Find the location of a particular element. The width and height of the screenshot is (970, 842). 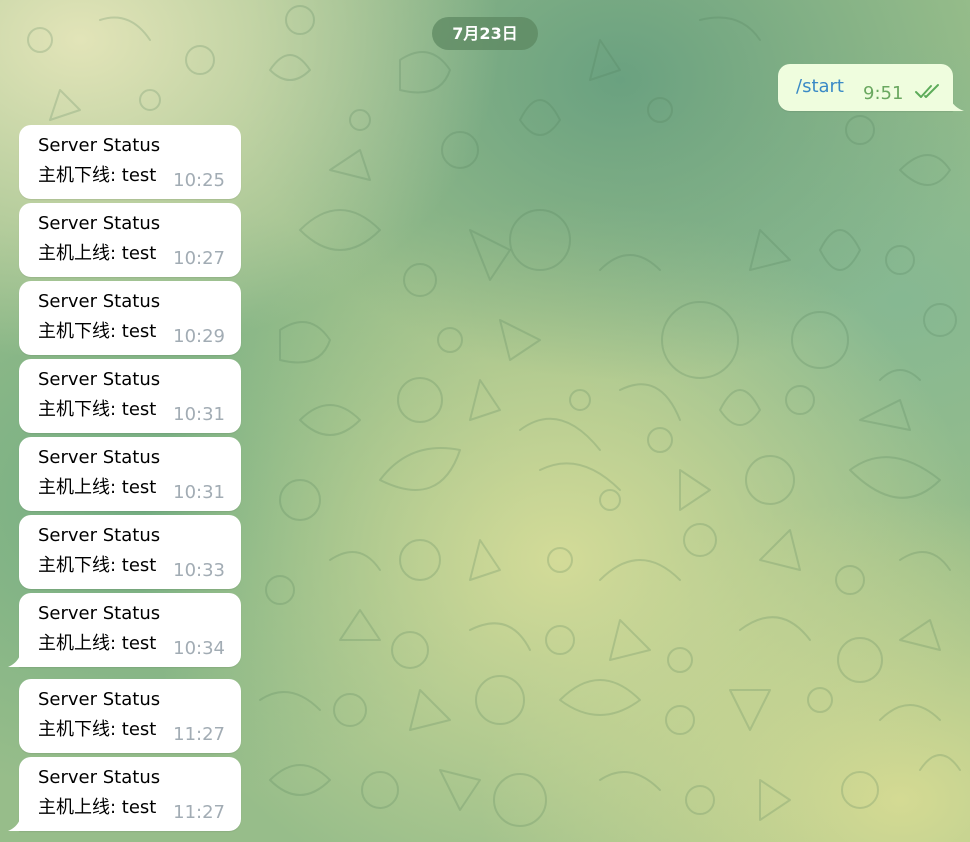

outgoing-message: /start 9:51 is located at coordinates (865, 87).